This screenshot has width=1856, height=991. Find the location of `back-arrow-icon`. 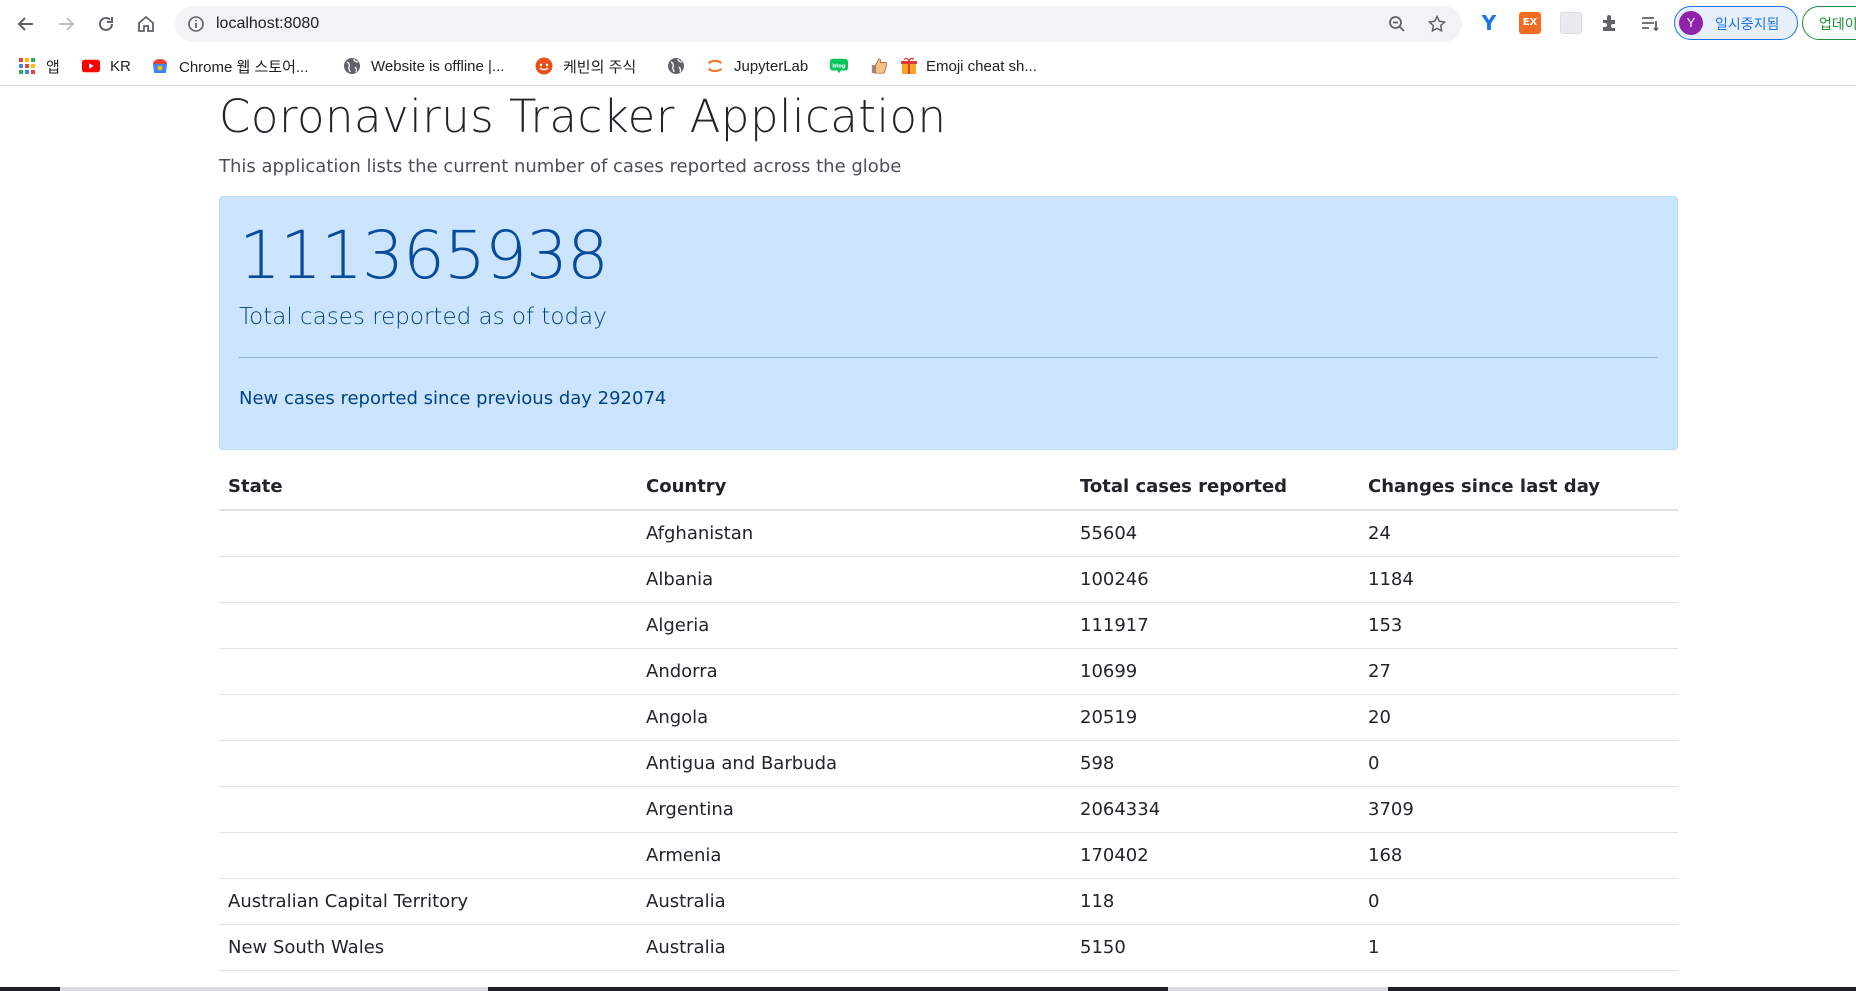

back-arrow-icon is located at coordinates (25, 24).